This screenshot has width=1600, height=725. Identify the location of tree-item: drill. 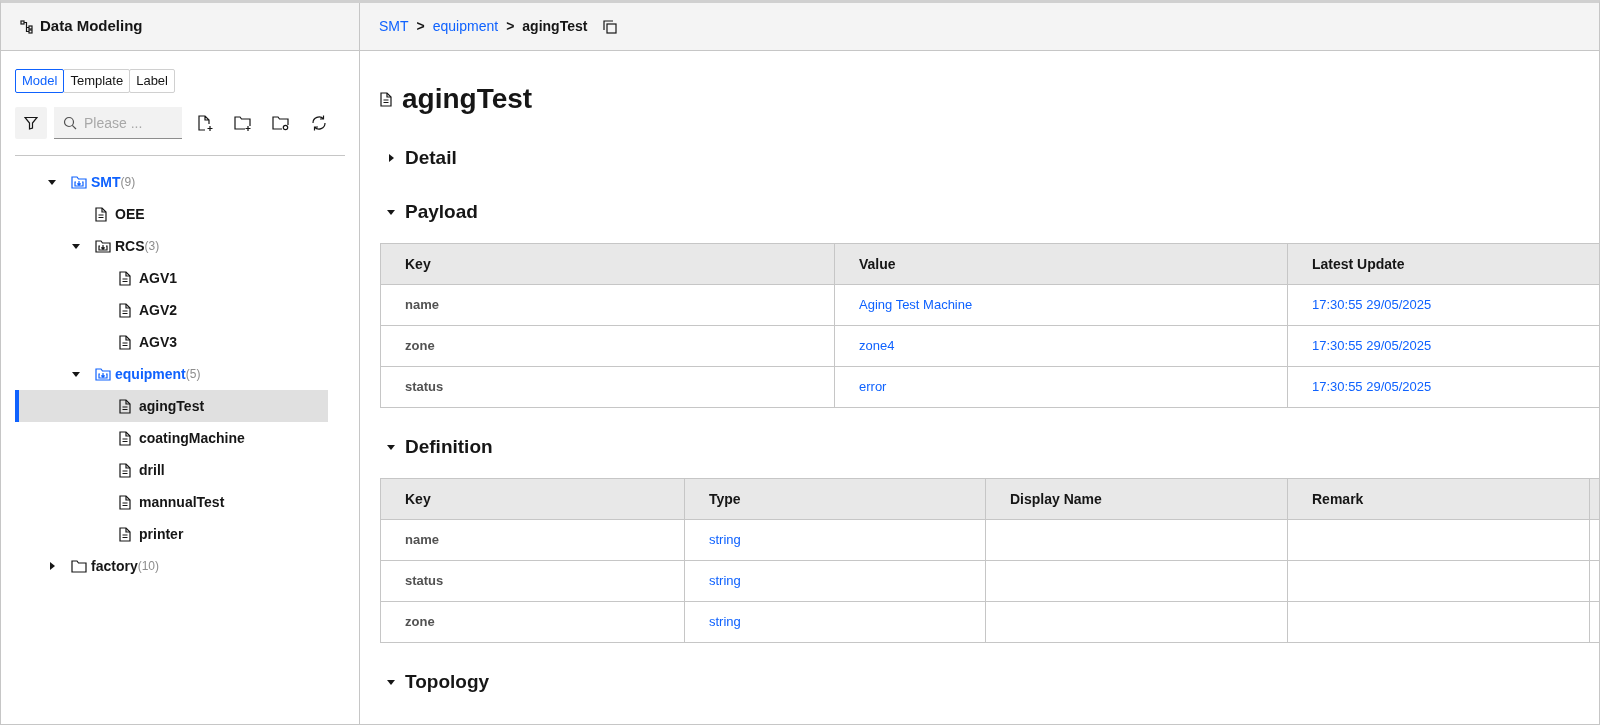
(171, 470).